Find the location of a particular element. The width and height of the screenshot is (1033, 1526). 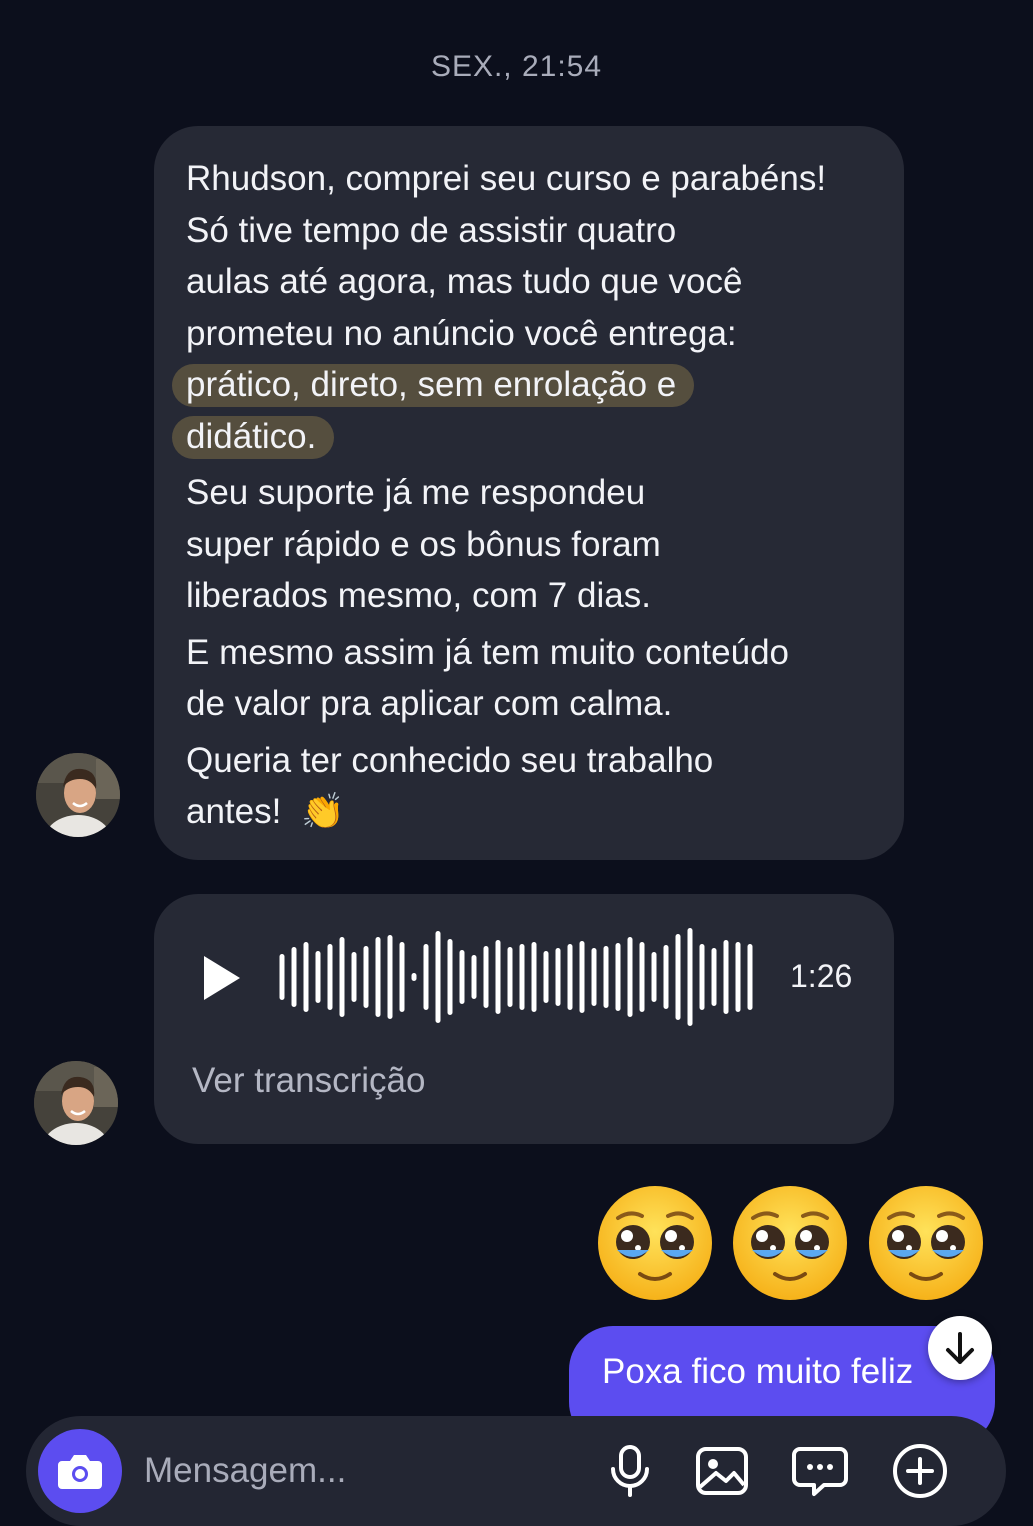

scroll-to-bottom-button is located at coordinates (960, 1348).